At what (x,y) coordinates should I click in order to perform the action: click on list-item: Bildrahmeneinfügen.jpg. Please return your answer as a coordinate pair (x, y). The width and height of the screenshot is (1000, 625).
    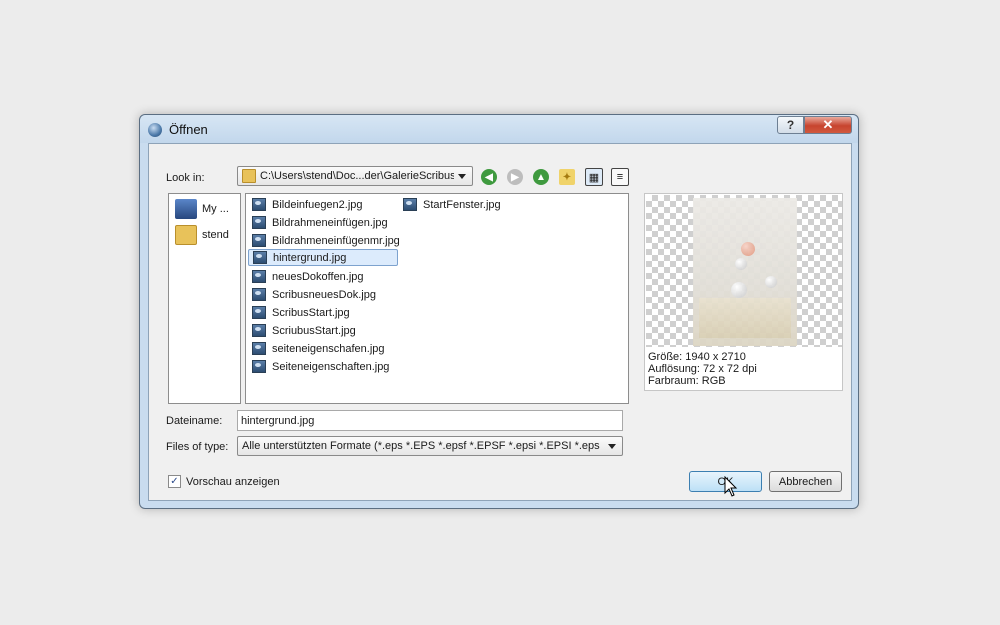
    Looking at the image, I should click on (318, 222).